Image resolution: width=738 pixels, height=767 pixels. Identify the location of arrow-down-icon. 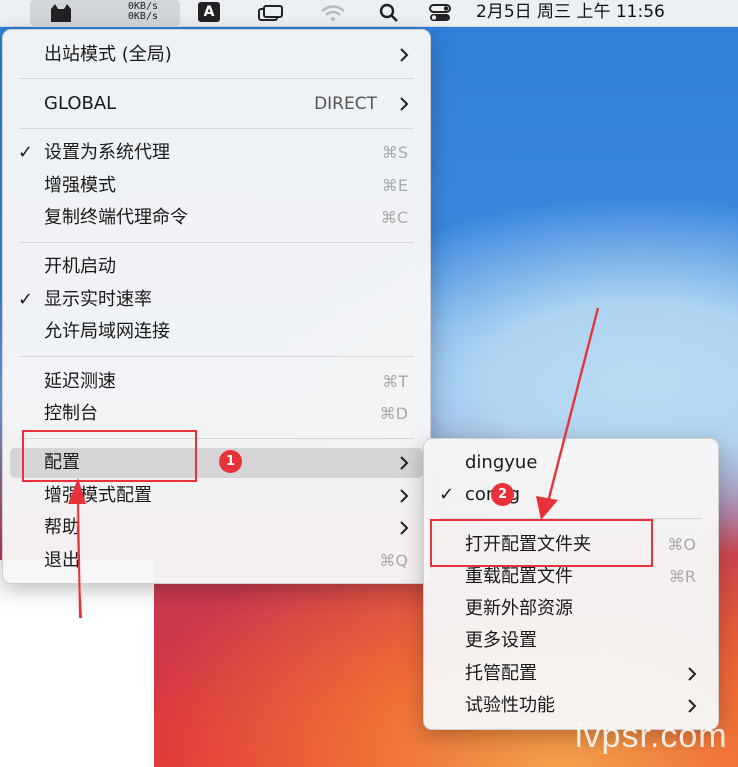
(547, 508).